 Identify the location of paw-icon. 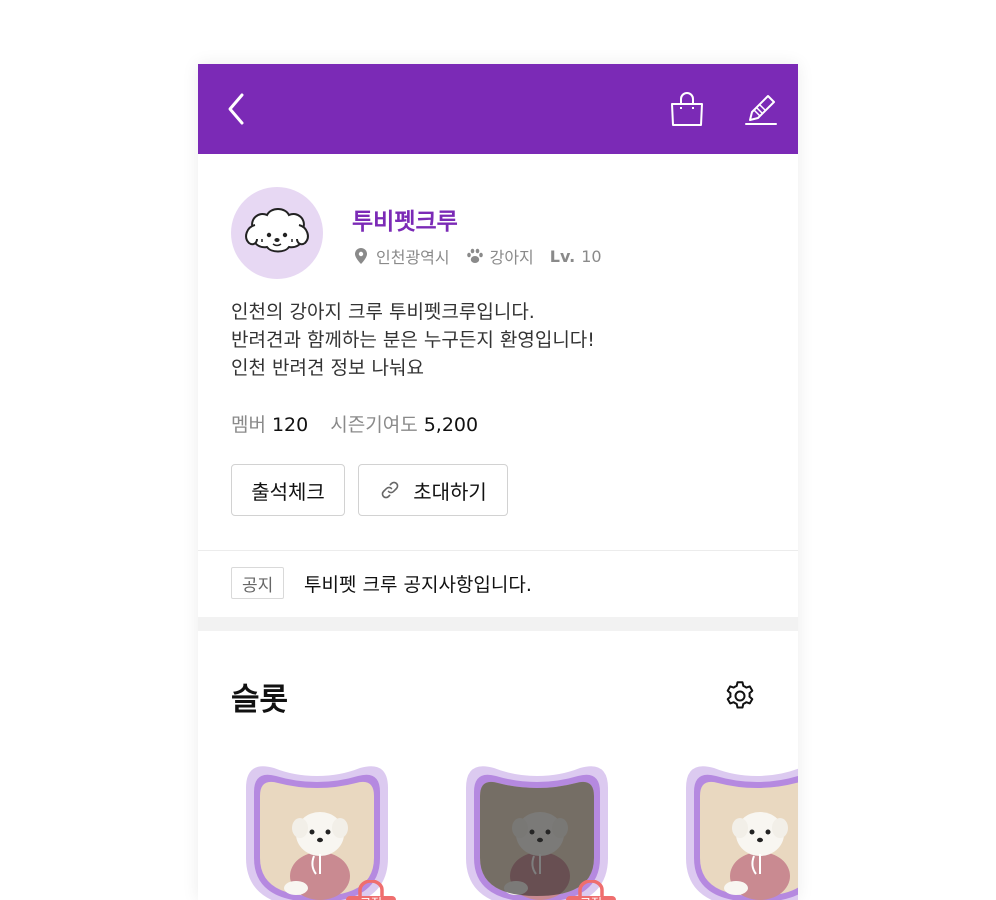
(474, 255).